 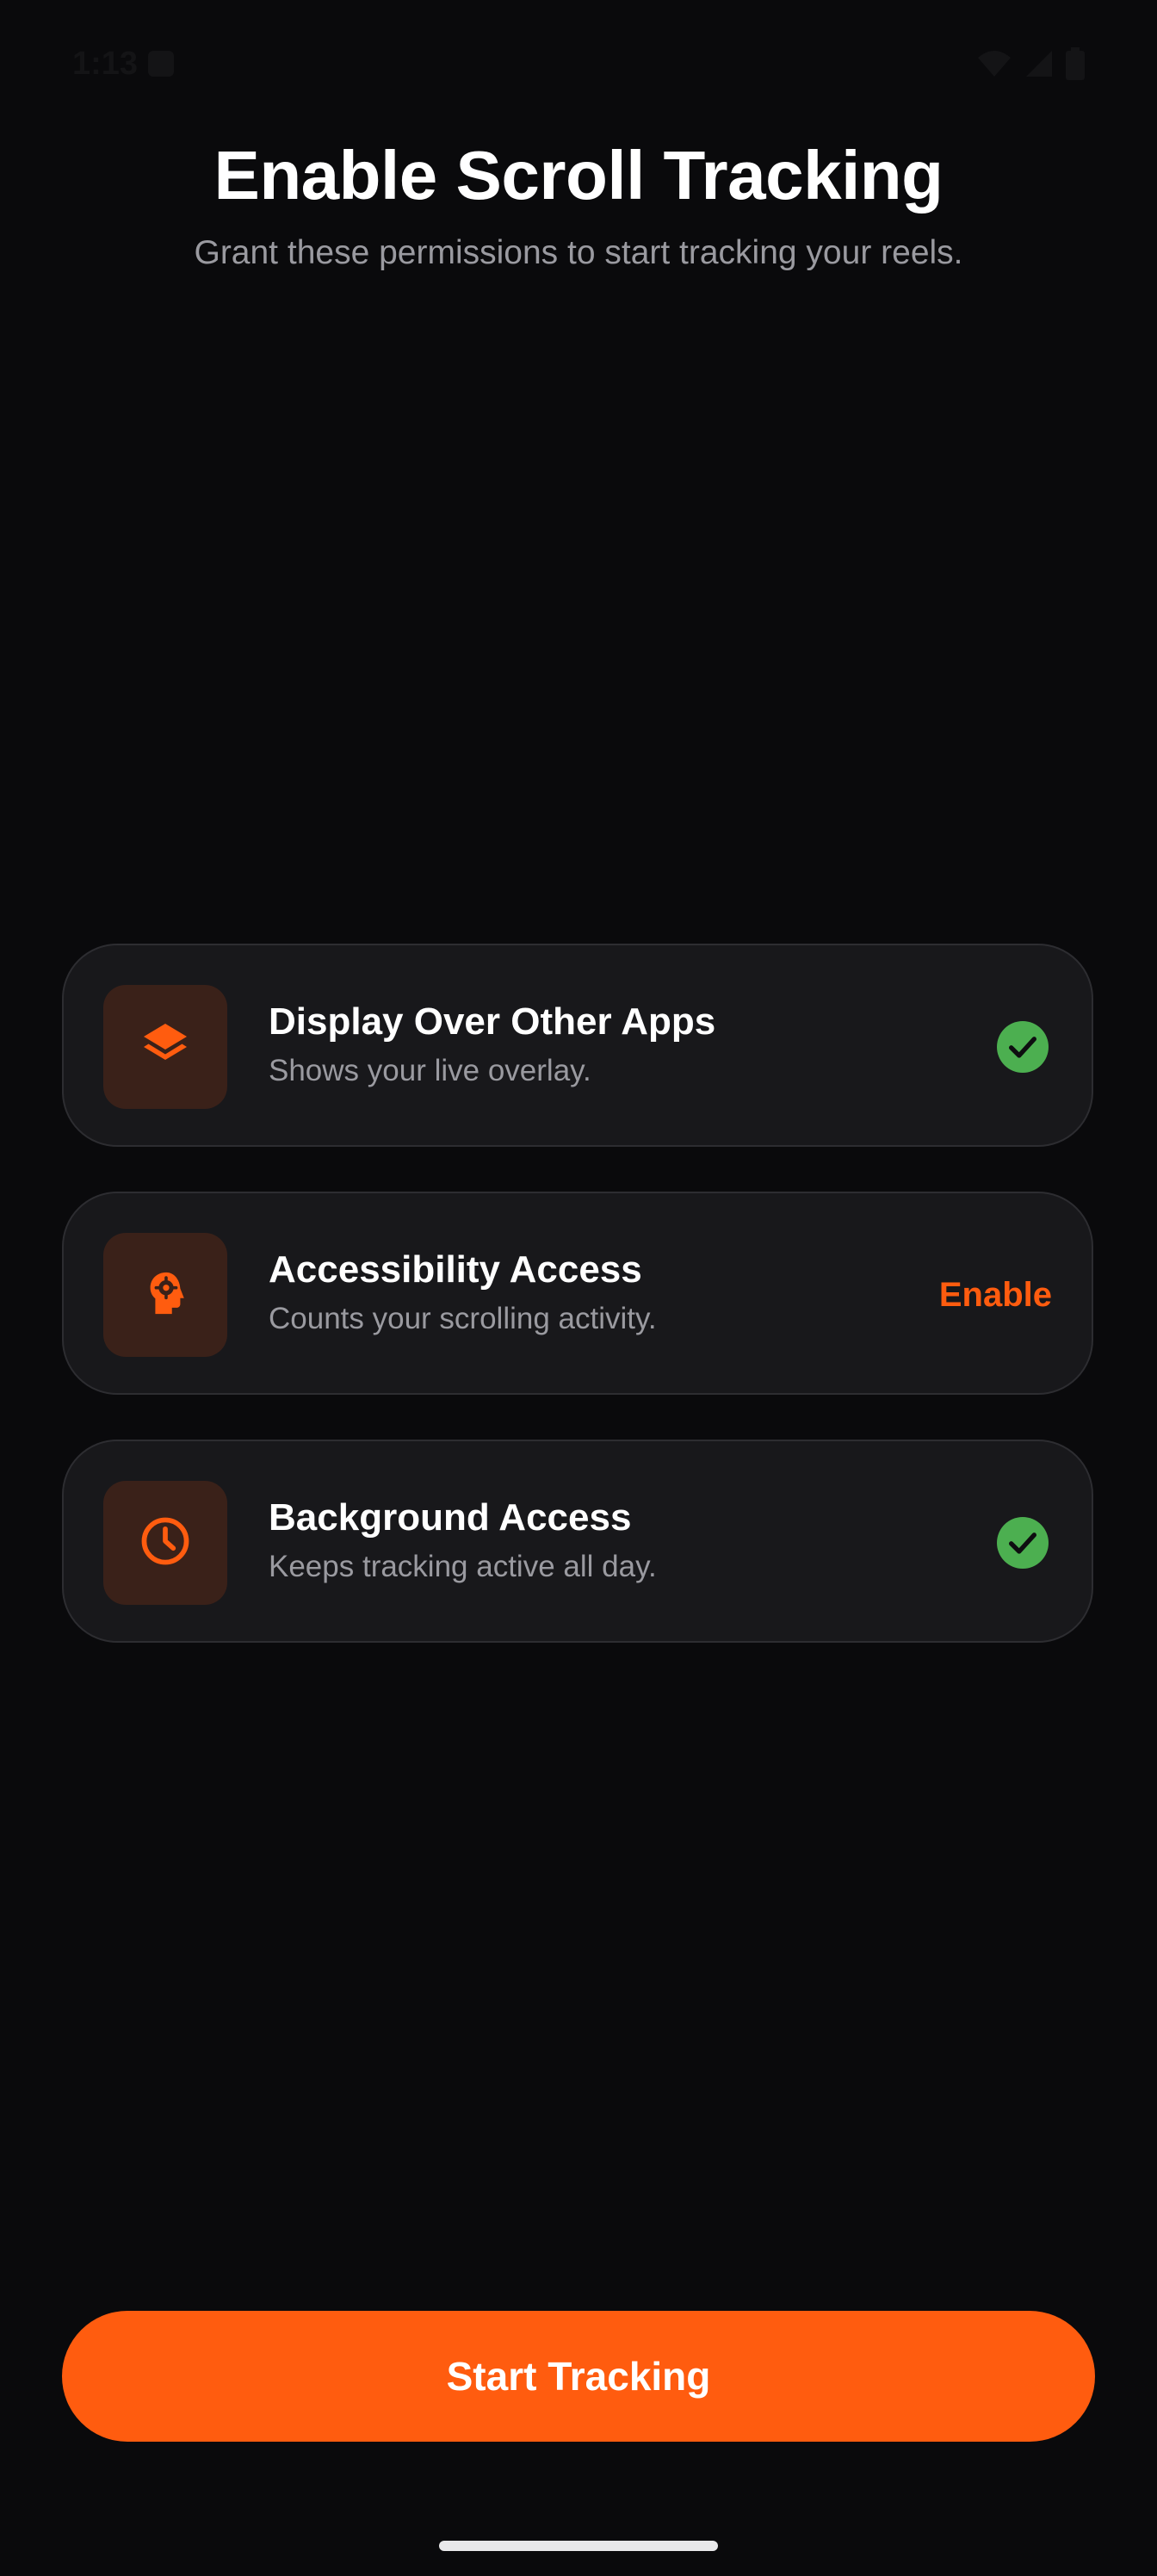 I want to click on head-gear-icon, so click(x=165, y=1295).